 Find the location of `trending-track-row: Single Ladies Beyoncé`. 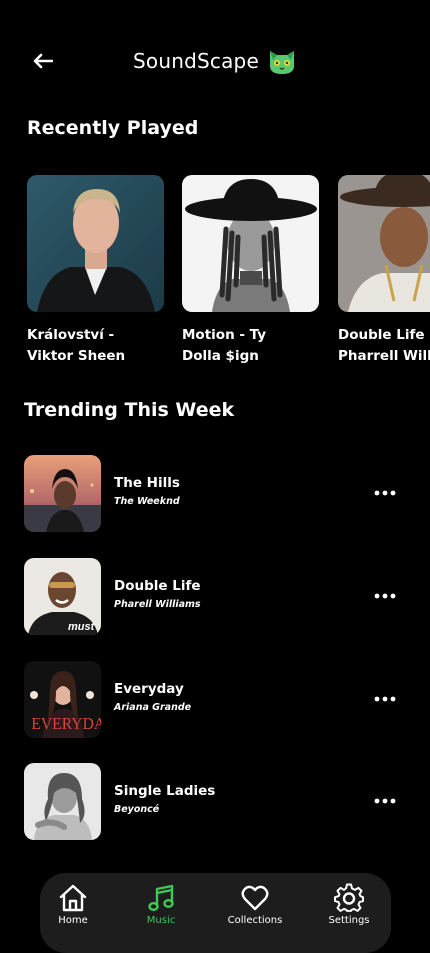

trending-track-row: Single Ladies Beyoncé is located at coordinates (215, 801).